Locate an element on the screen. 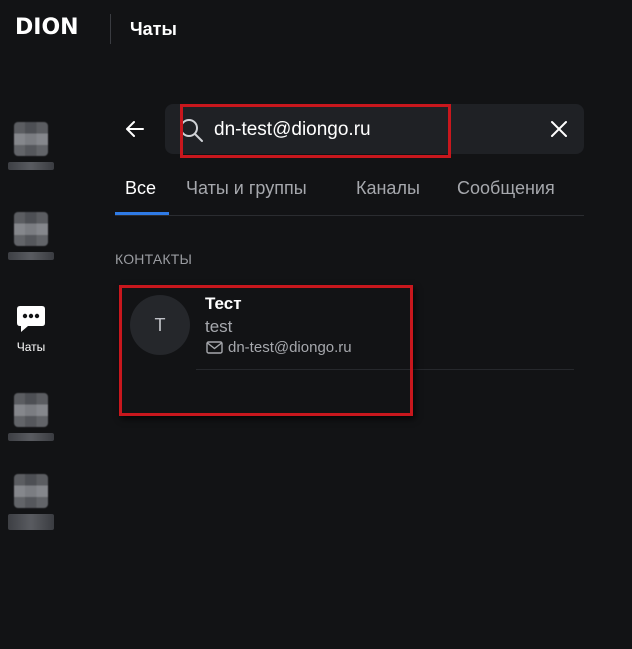 The height and width of the screenshot is (649, 632). sidebar-item-chats: Чаты is located at coordinates (31, 329).